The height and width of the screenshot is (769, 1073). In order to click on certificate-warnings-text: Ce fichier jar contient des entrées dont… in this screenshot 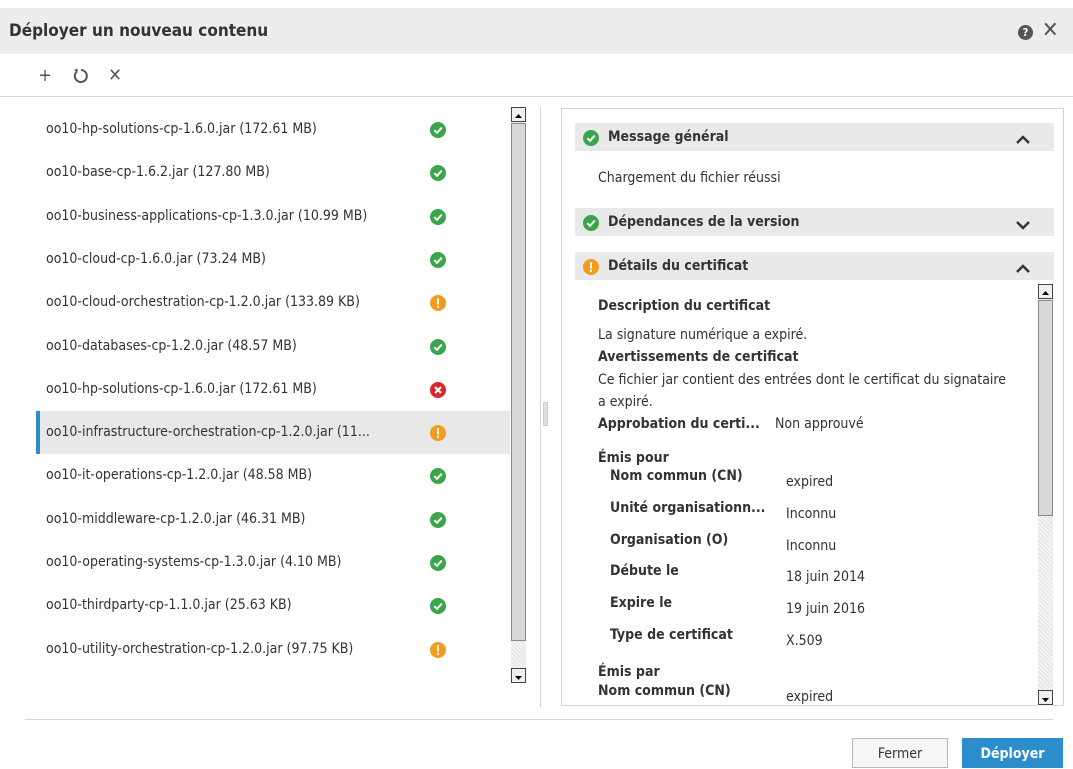, I will do `click(802, 380)`.